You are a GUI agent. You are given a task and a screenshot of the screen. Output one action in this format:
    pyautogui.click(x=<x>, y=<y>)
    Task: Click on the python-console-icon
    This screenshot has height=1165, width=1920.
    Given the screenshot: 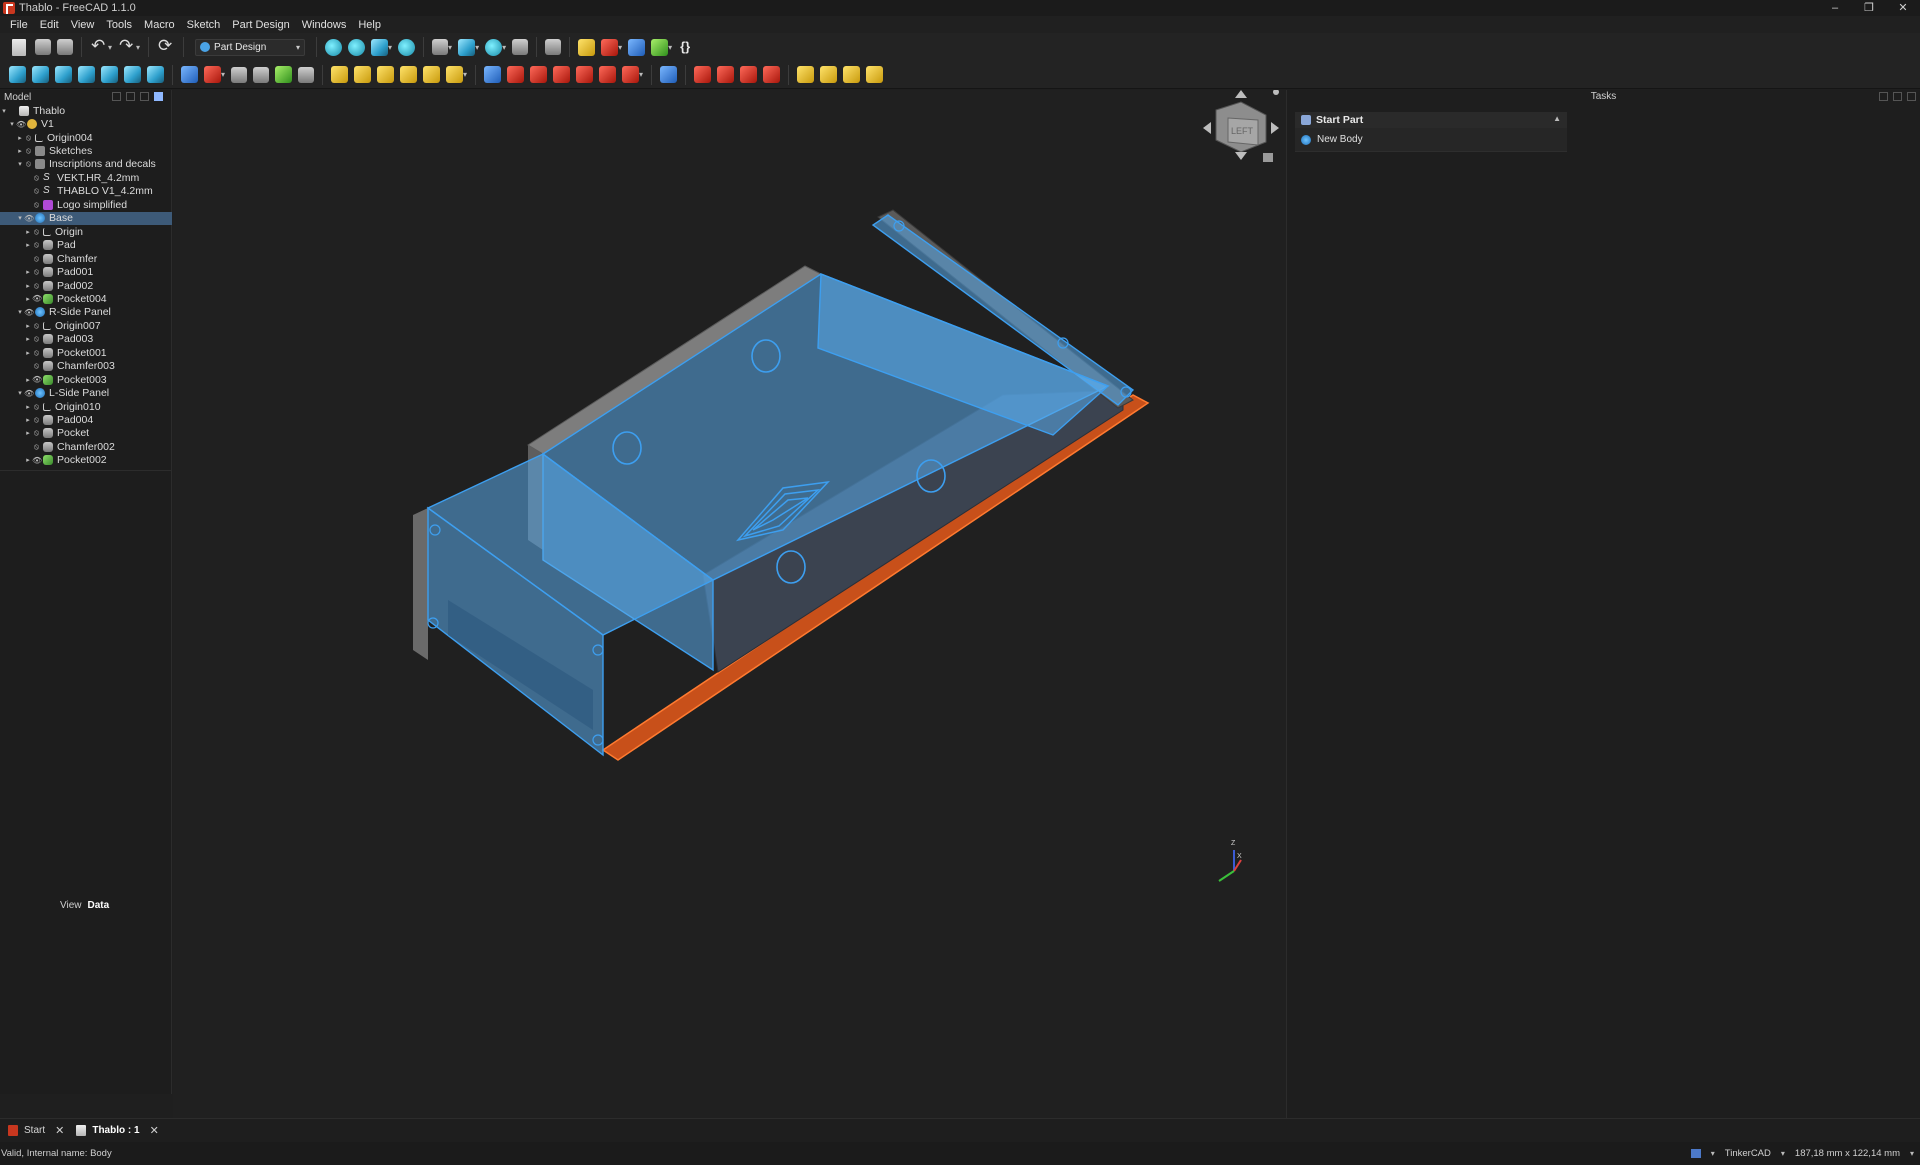 What is the action you would take?
    pyautogui.click(x=687, y=47)
    